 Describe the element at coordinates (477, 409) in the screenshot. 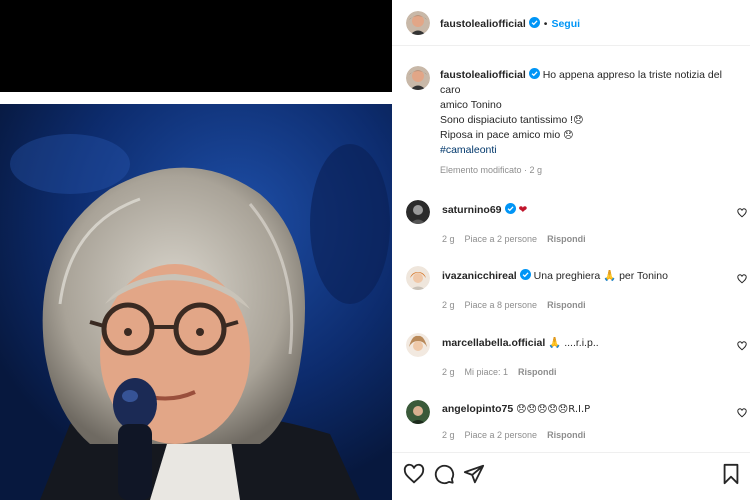

I see `comment-username: angelopinto75` at that location.